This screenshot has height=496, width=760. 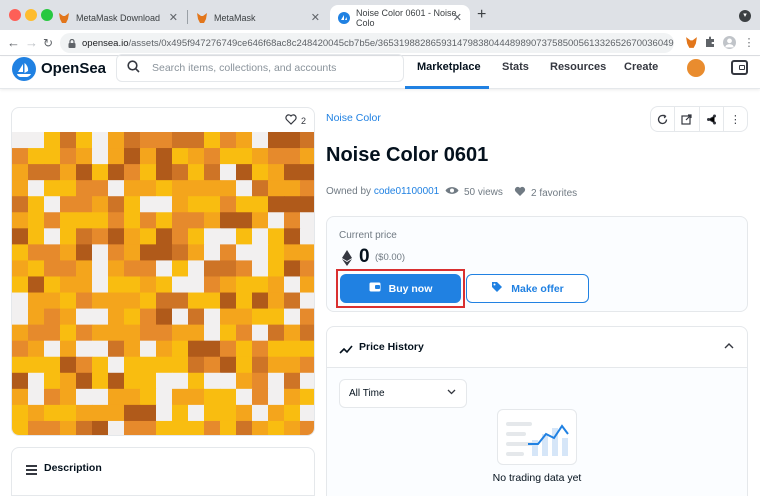 I want to click on favorite-button: 2, so click(x=295, y=120).